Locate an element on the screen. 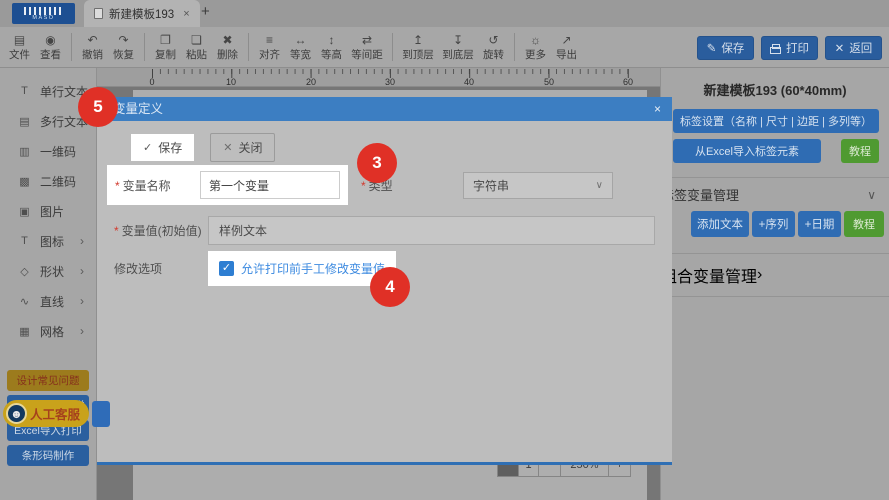 Image resolution: width=889 pixels, height=500 pixels. toolbar-item-equal-width: ↔ 等宽 is located at coordinates (300, 47).